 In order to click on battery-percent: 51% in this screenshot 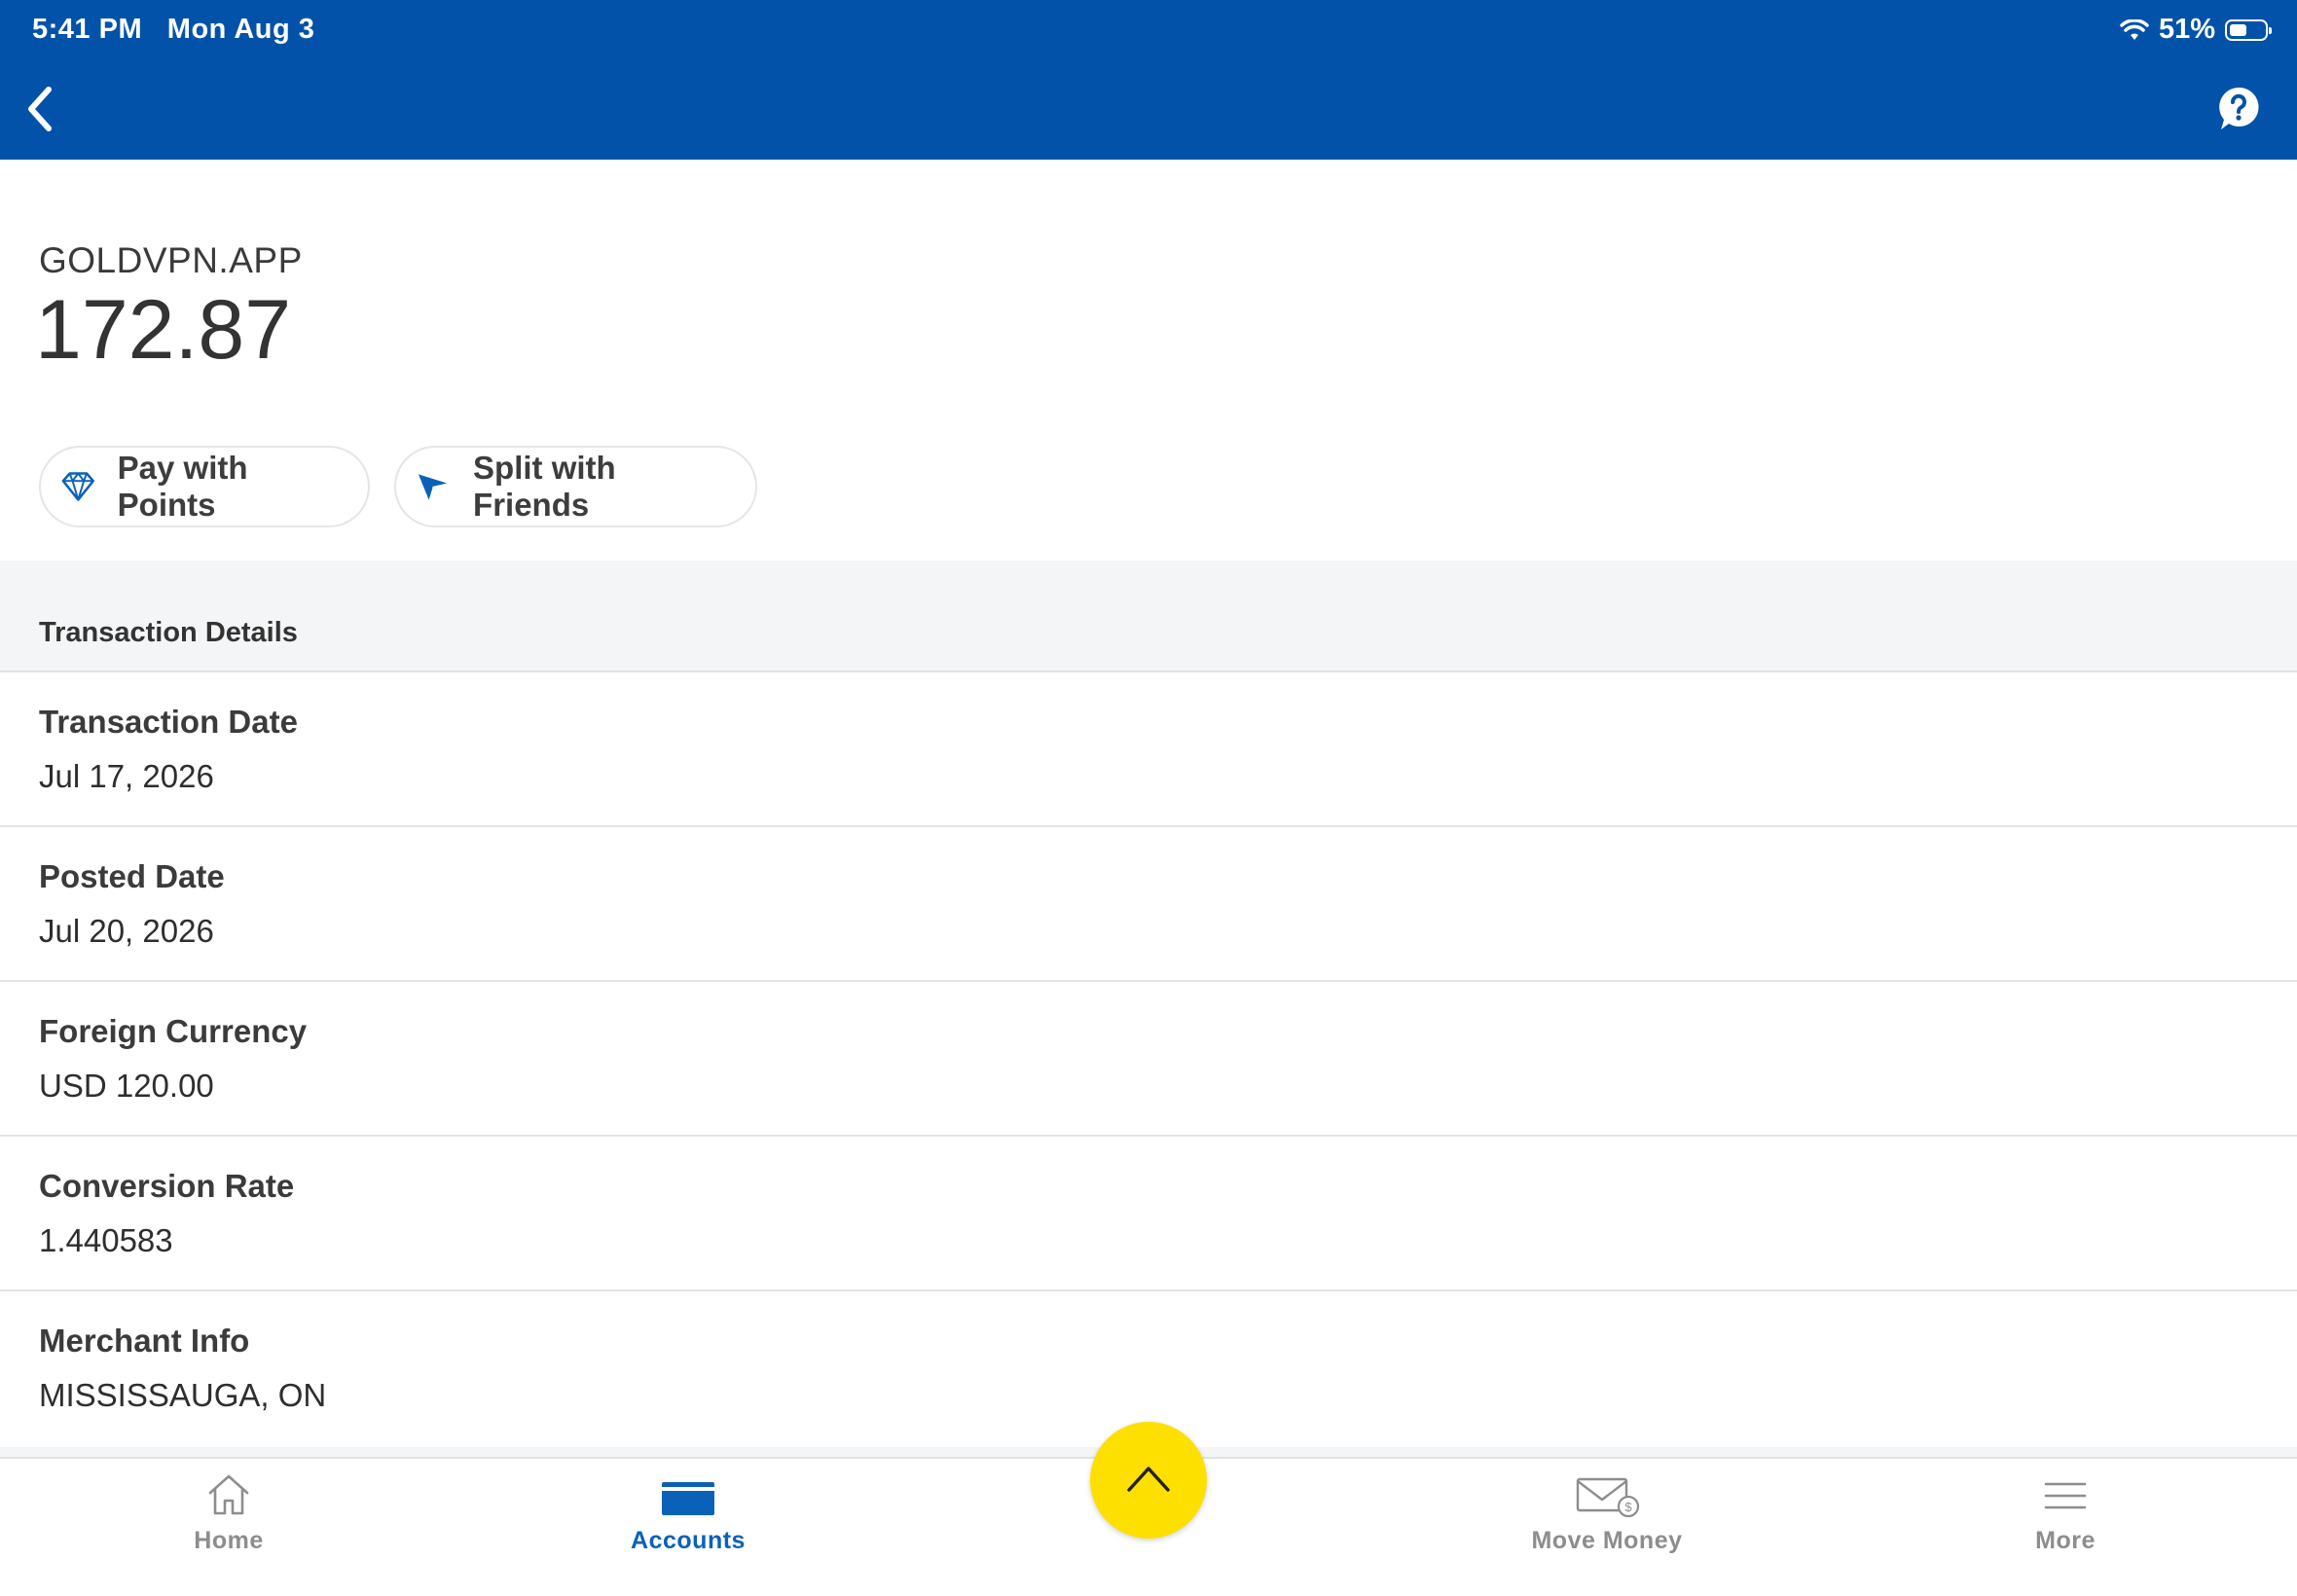, I will do `click(2186, 30)`.